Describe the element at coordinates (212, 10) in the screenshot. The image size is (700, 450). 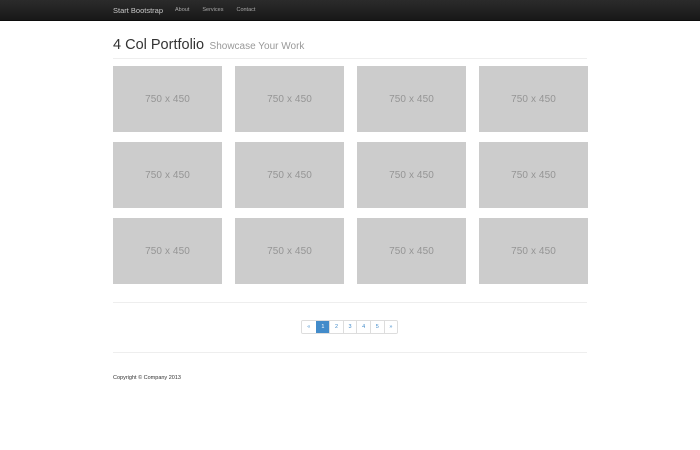
I see `nav-link-services: Services` at that location.